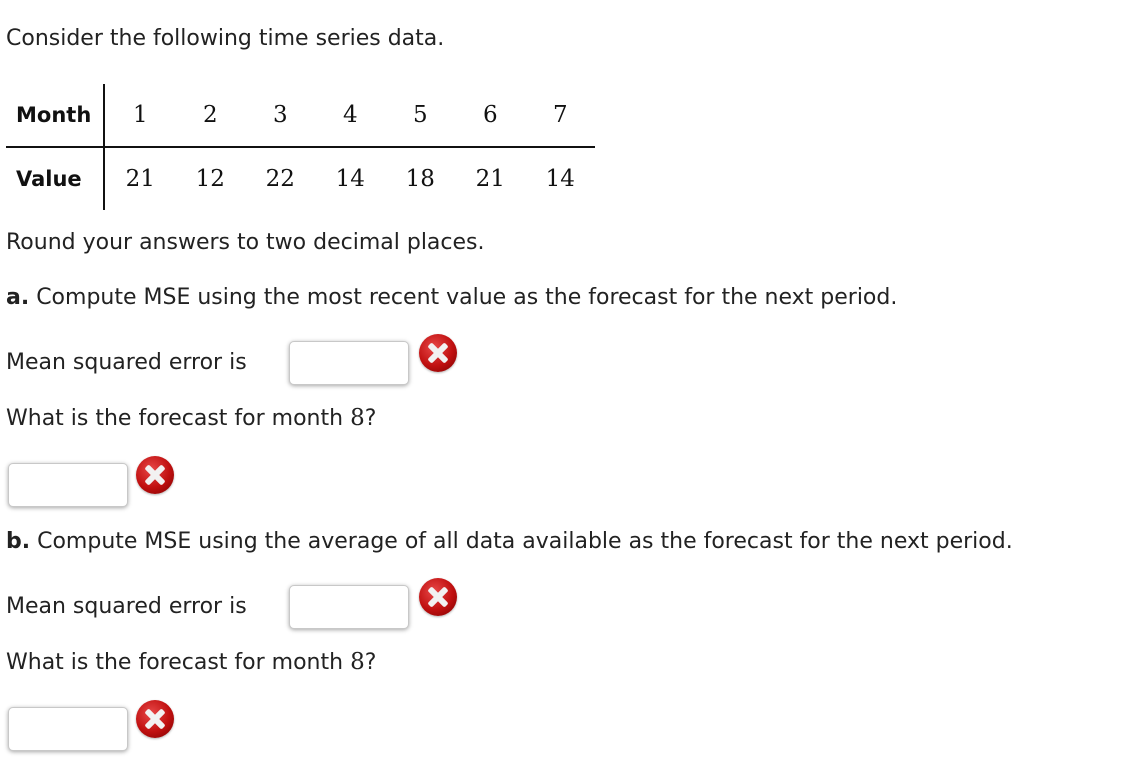  Describe the element at coordinates (280, 116) in the screenshot. I see `month-cell: 3` at that location.